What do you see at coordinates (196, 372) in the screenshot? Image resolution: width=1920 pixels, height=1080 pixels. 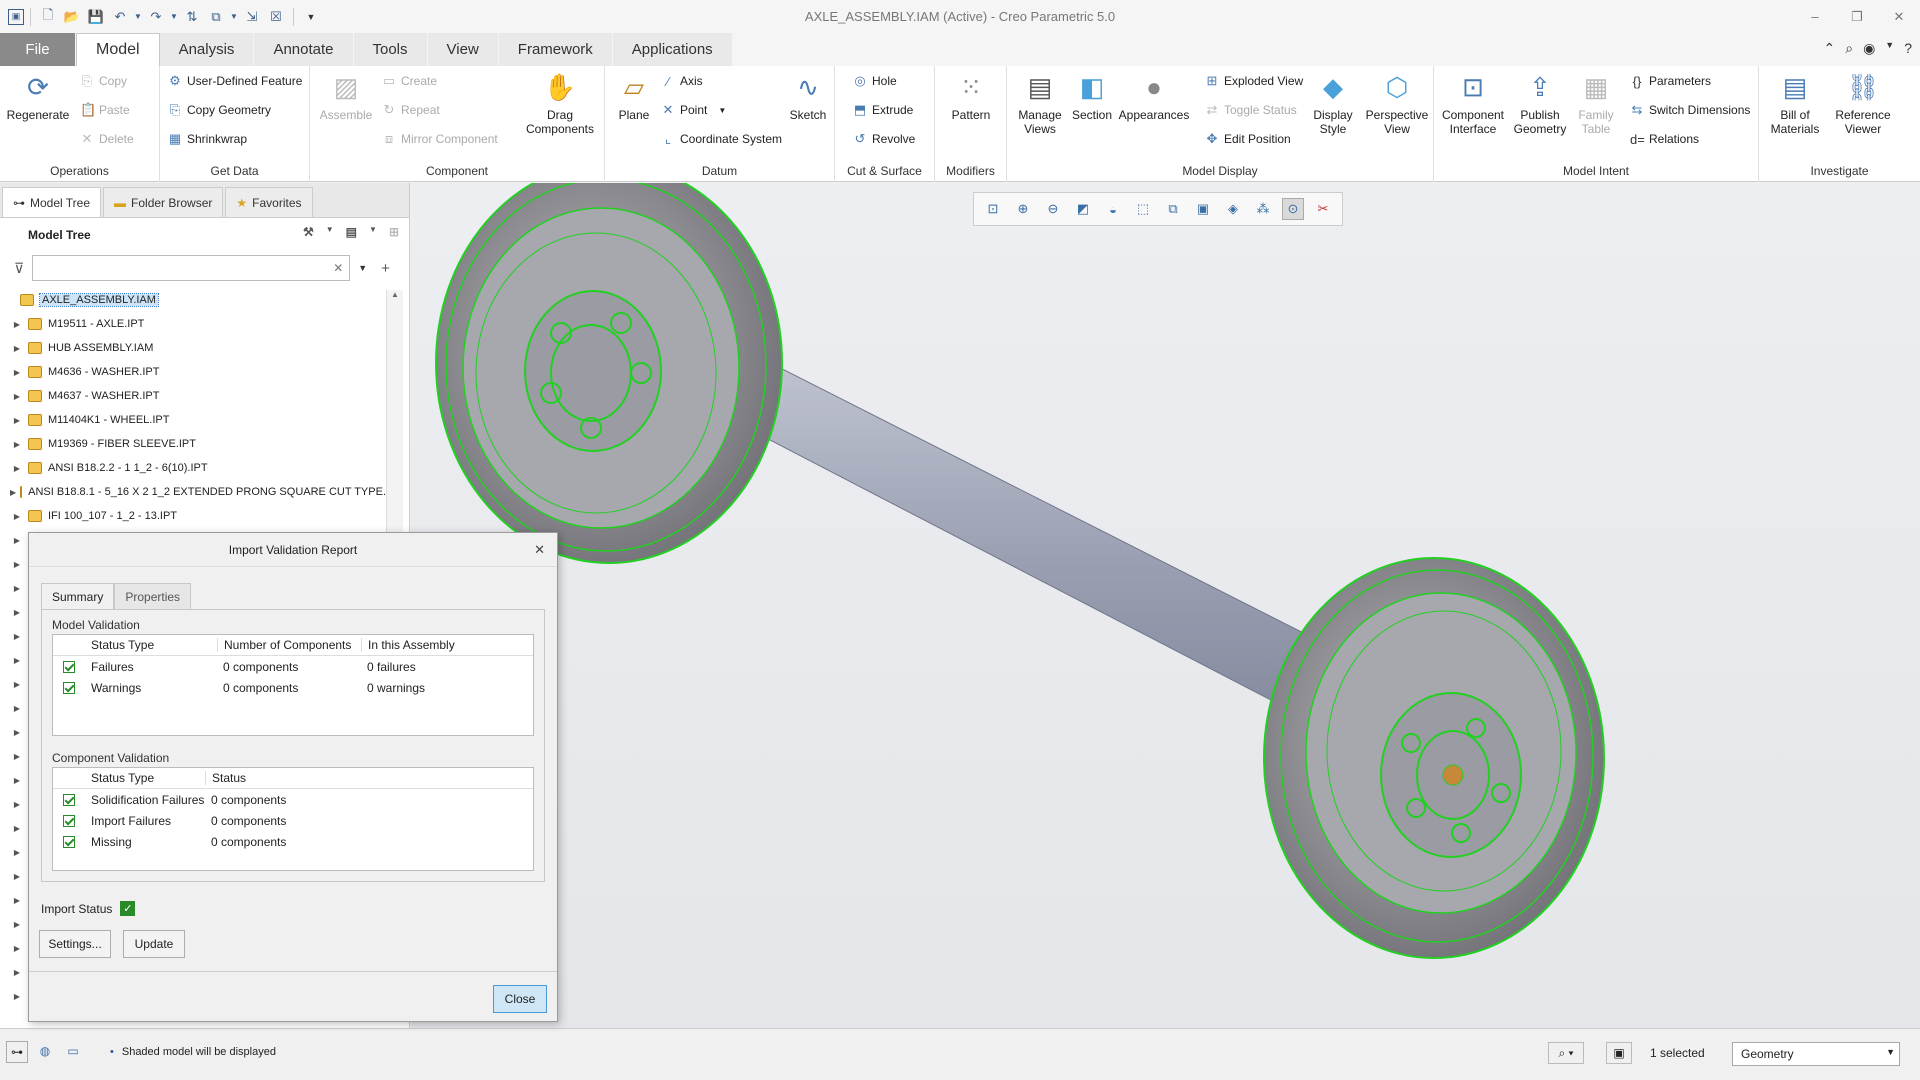 I see `tree-node: ▶ M4636 - WASHER.IPT` at bounding box center [196, 372].